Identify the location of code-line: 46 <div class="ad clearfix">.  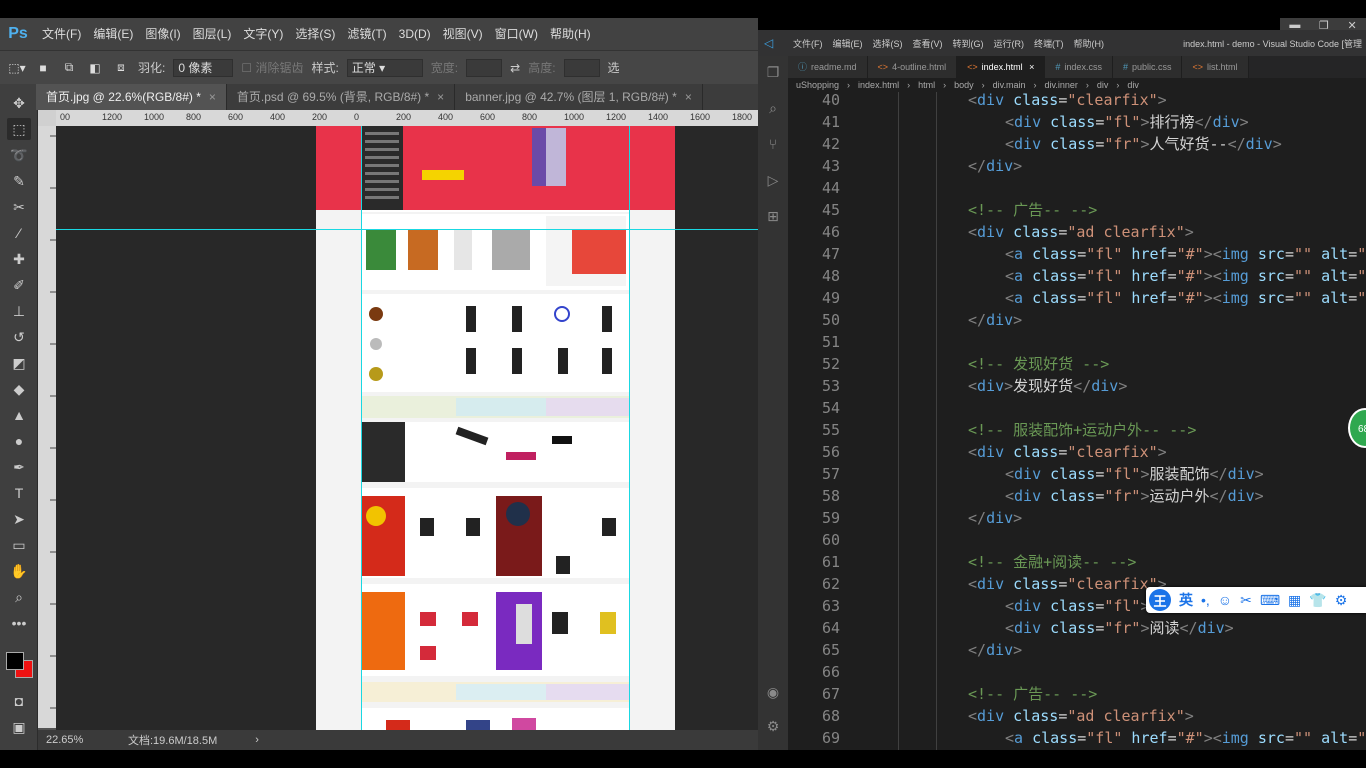
(1077, 232).